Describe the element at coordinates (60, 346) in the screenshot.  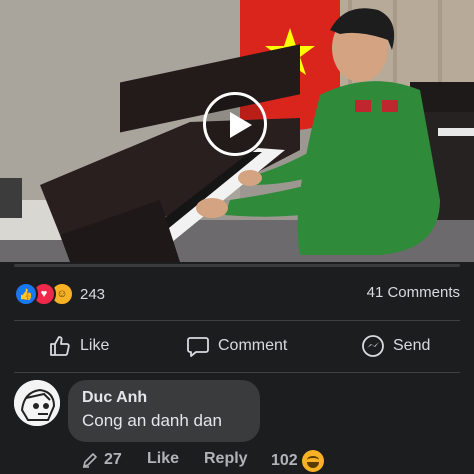
I see `thumbs-up-icon` at that location.